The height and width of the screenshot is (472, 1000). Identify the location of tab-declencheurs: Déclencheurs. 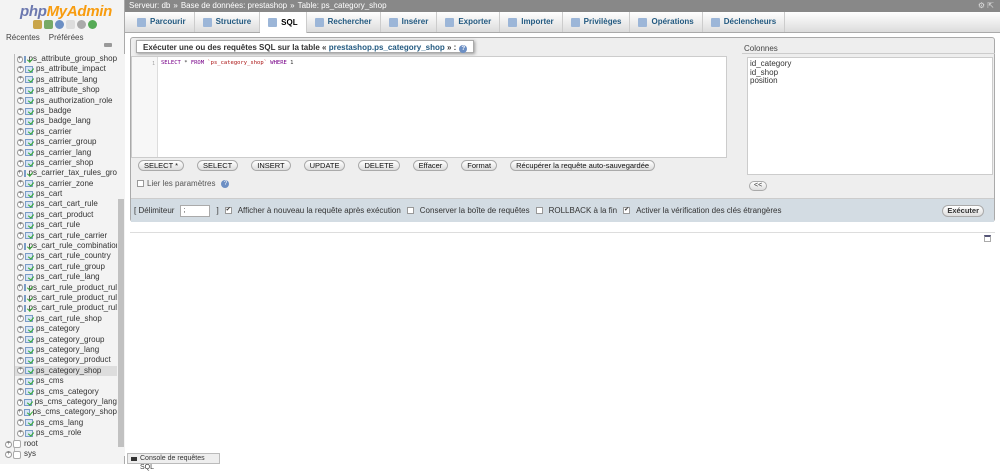
(744, 22).